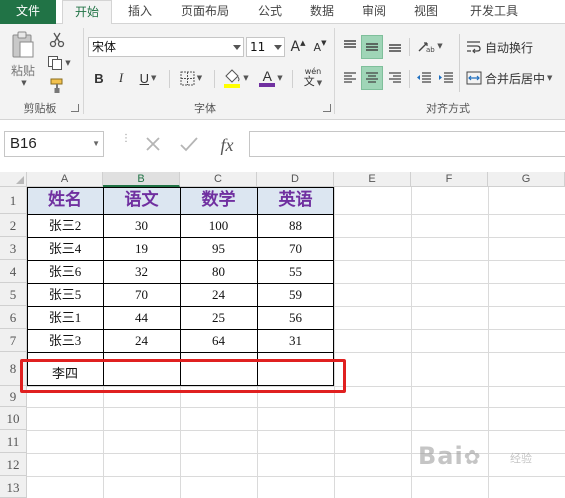 The height and width of the screenshot is (498, 565). Describe the element at coordinates (13, 225) in the screenshot. I see `row-header: 2` at that location.